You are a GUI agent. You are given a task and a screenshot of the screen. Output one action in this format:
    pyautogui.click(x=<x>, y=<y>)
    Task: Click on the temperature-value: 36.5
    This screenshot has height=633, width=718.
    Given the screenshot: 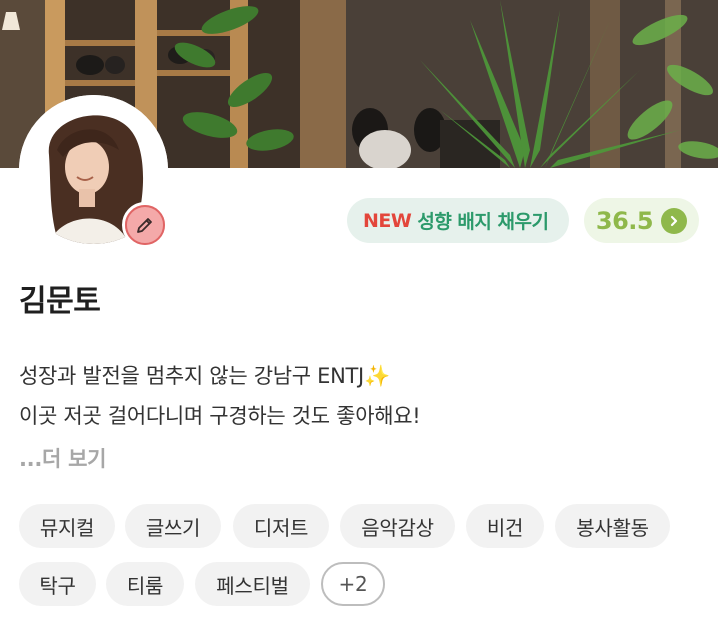 What is the action you would take?
    pyautogui.click(x=624, y=220)
    